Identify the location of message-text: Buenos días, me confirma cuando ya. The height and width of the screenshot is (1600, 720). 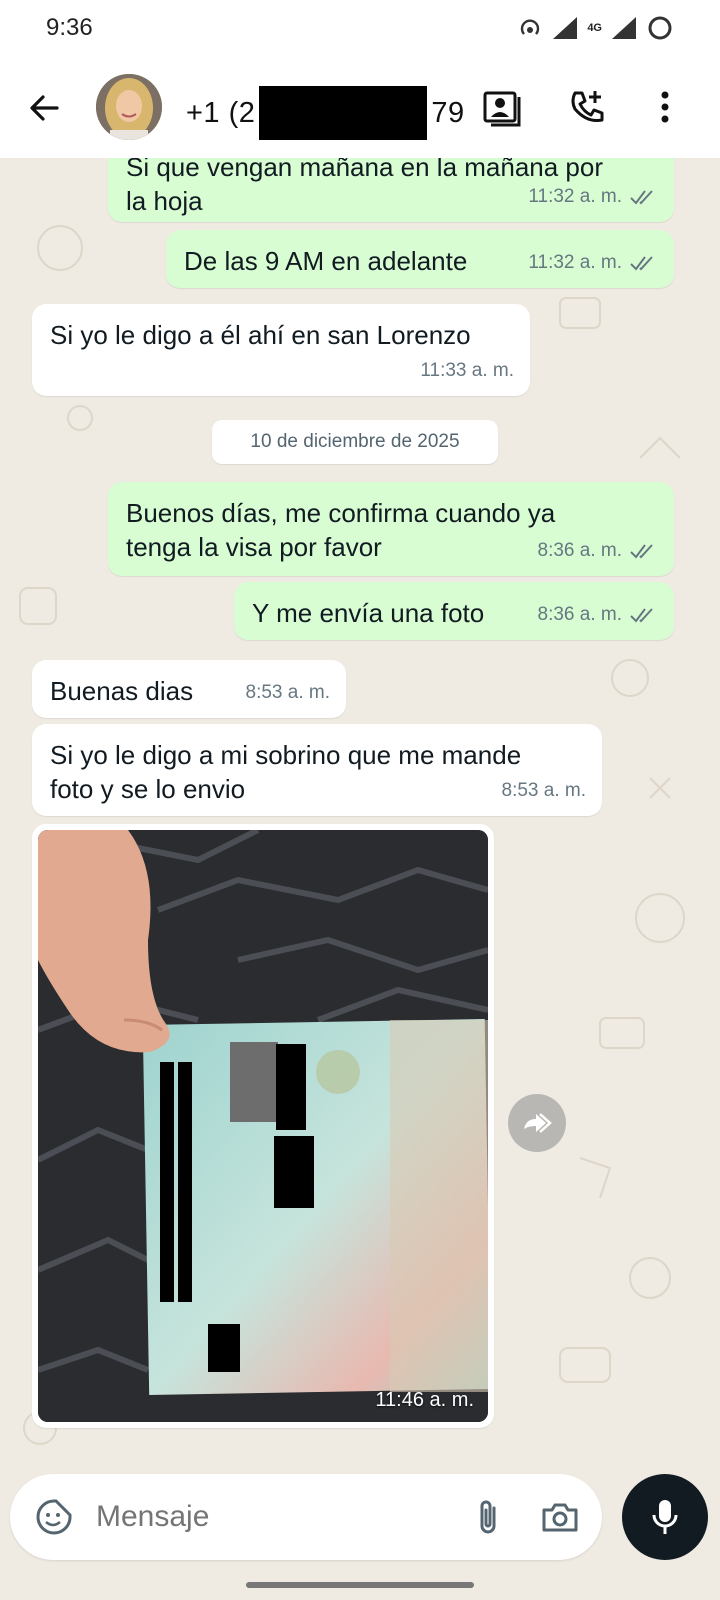
(341, 513).